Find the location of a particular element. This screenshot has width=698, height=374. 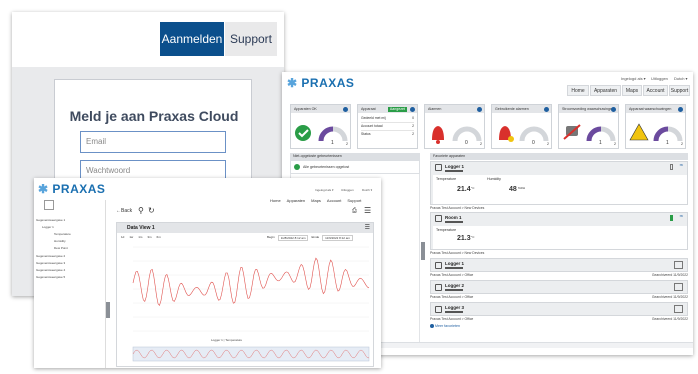

back-label: Back is located at coordinates (127, 211).